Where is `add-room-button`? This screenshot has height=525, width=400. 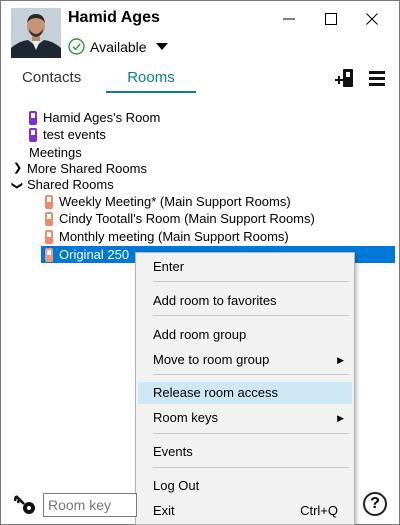
add-room-button is located at coordinates (345, 80).